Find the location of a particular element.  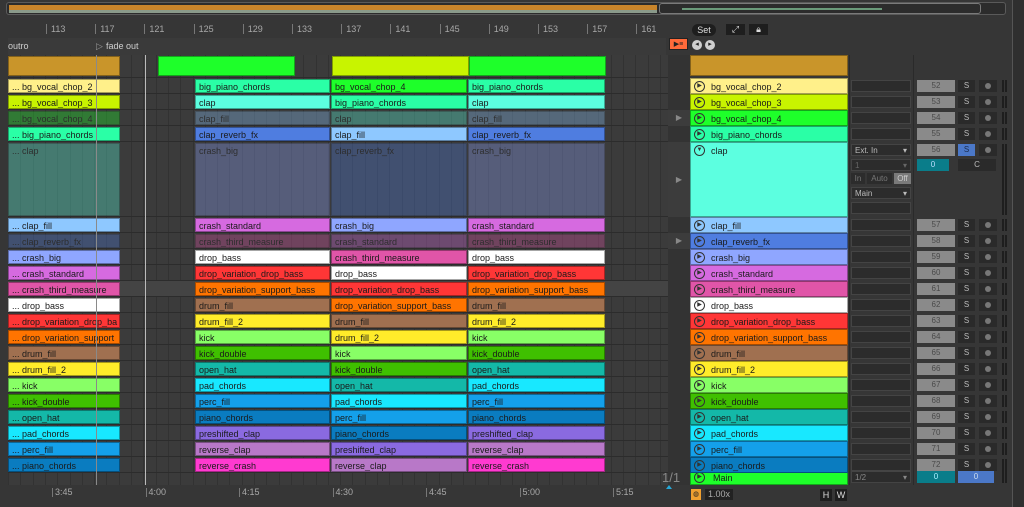

clip: kick_double is located at coordinates (399, 369).